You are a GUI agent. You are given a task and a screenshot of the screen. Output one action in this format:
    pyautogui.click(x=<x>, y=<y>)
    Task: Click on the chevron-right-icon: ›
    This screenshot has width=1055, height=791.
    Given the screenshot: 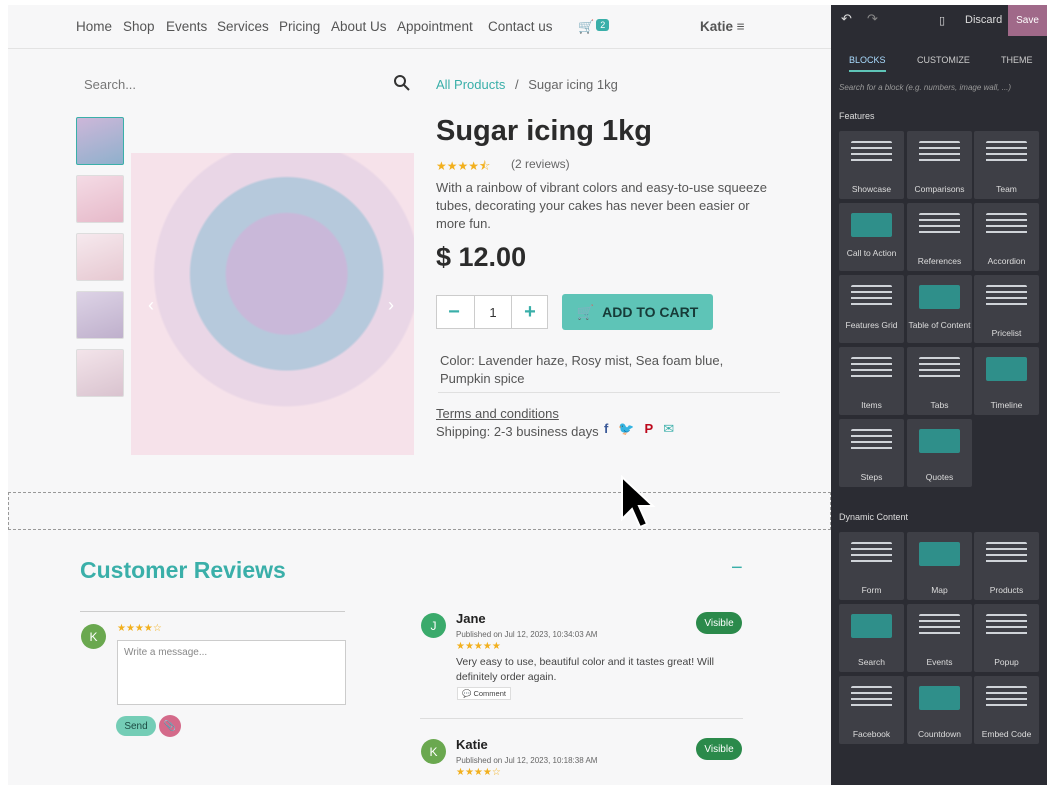 What is the action you would take?
    pyautogui.click(x=391, y=305)
    